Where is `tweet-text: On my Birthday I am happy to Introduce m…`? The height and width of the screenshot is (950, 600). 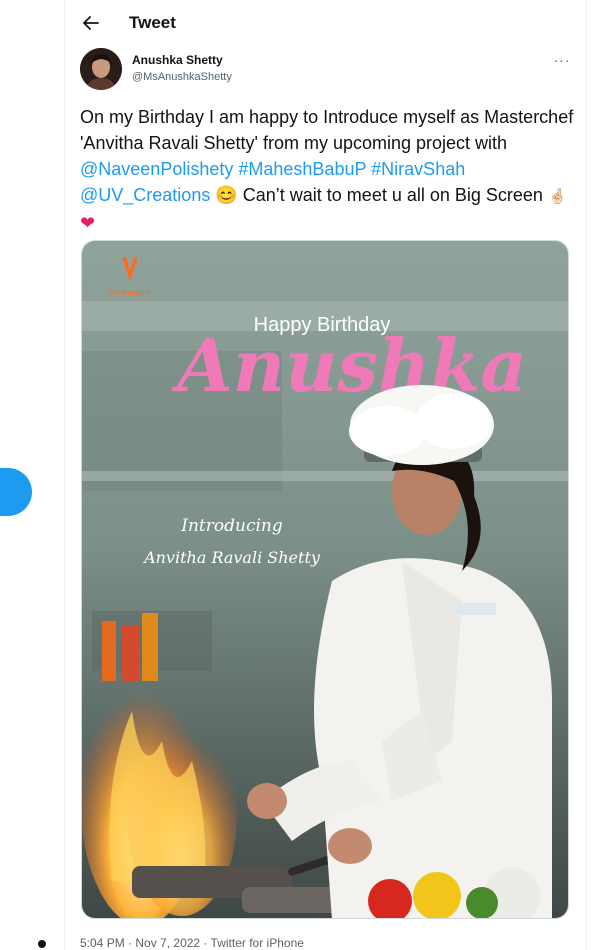 tweet-text: On my Birthday I am happy to Introduce m… is located at coordinates (330, 170).